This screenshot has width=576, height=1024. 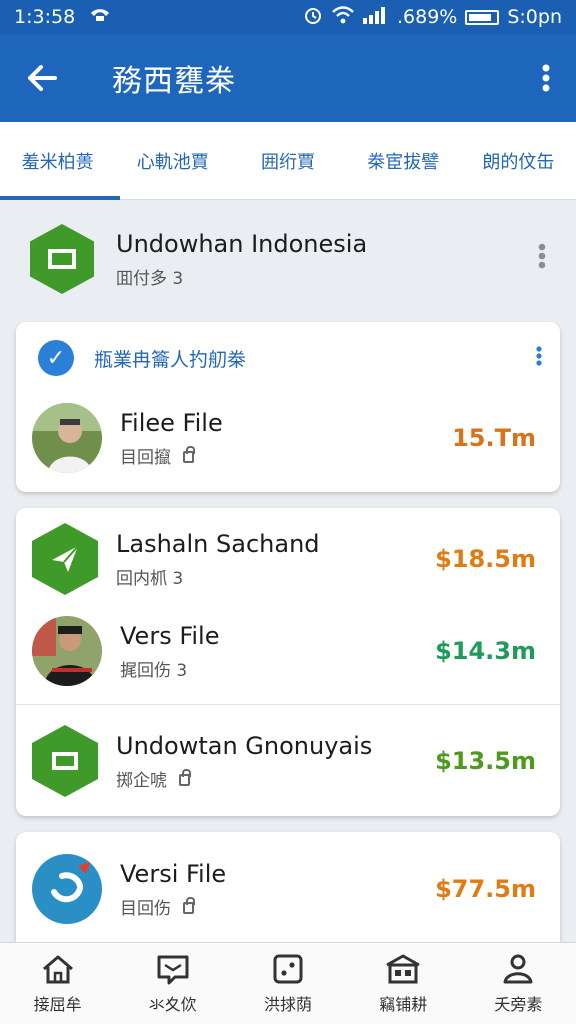 I want to click on item-name: Versi File, so click(x=173, y=873).